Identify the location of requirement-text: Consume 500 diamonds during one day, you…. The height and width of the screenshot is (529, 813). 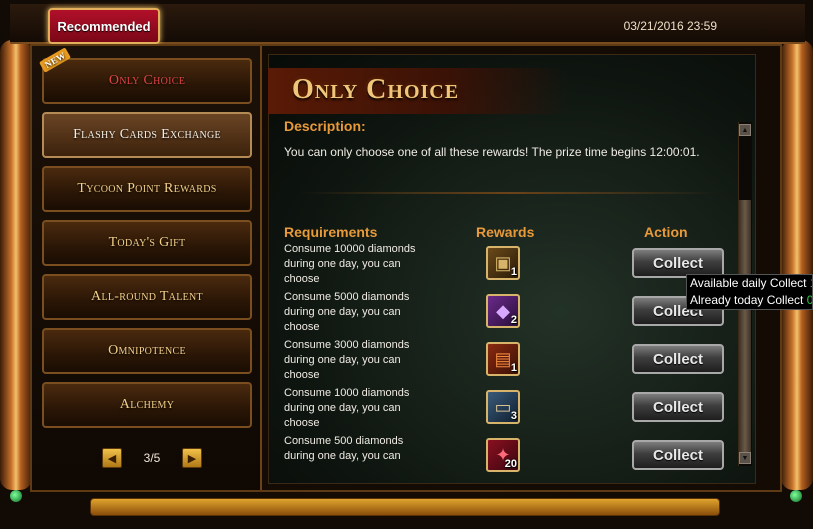
(344, 448).